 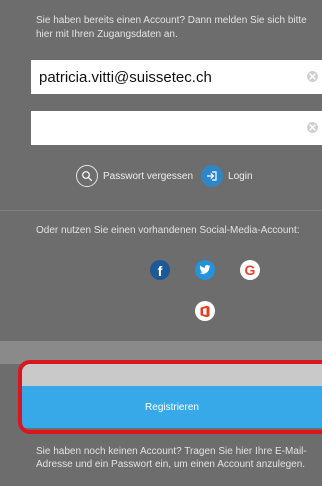 What do you see at coordinates (205, 311) in the screenshot?
I see `office-icon` at bounding box center [205, 311].